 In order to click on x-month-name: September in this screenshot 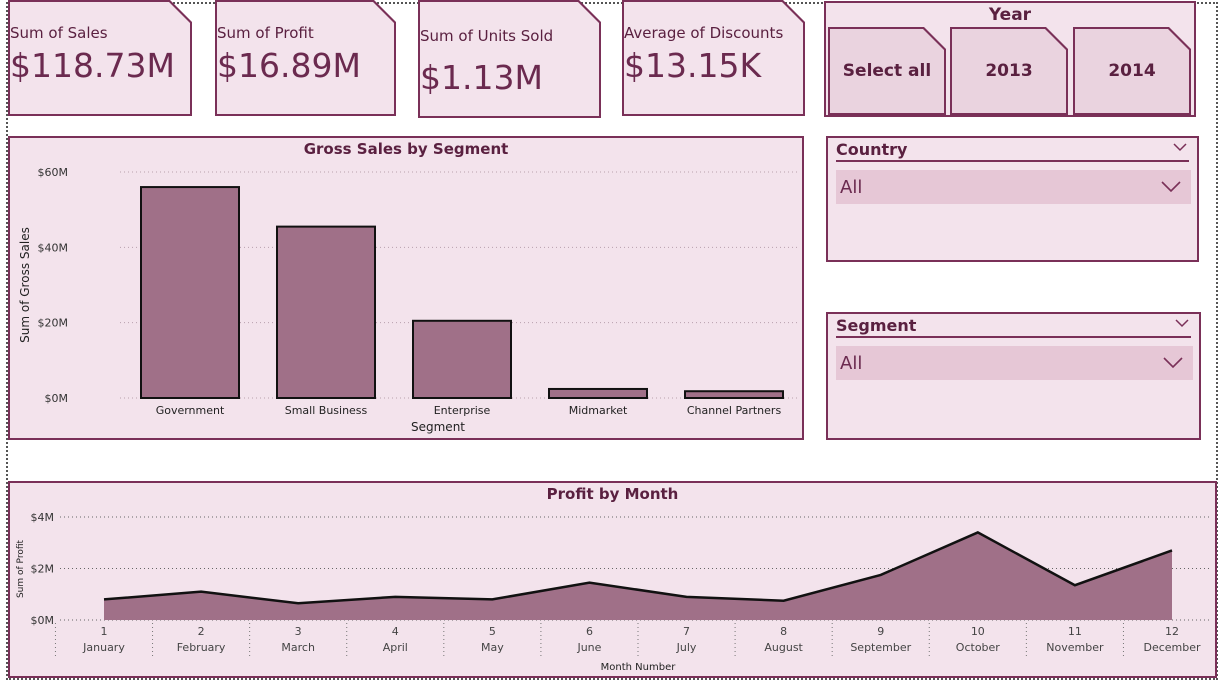, I will do `click(880, 647)`.